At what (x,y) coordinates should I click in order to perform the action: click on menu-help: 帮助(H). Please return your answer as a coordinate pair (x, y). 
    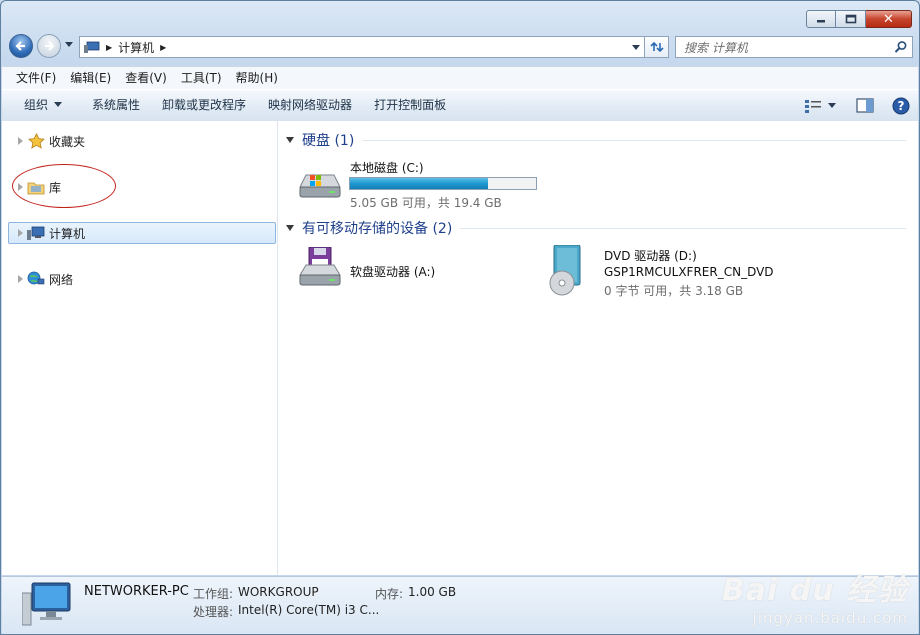
    Looking at the image, I should click on (257, 78).